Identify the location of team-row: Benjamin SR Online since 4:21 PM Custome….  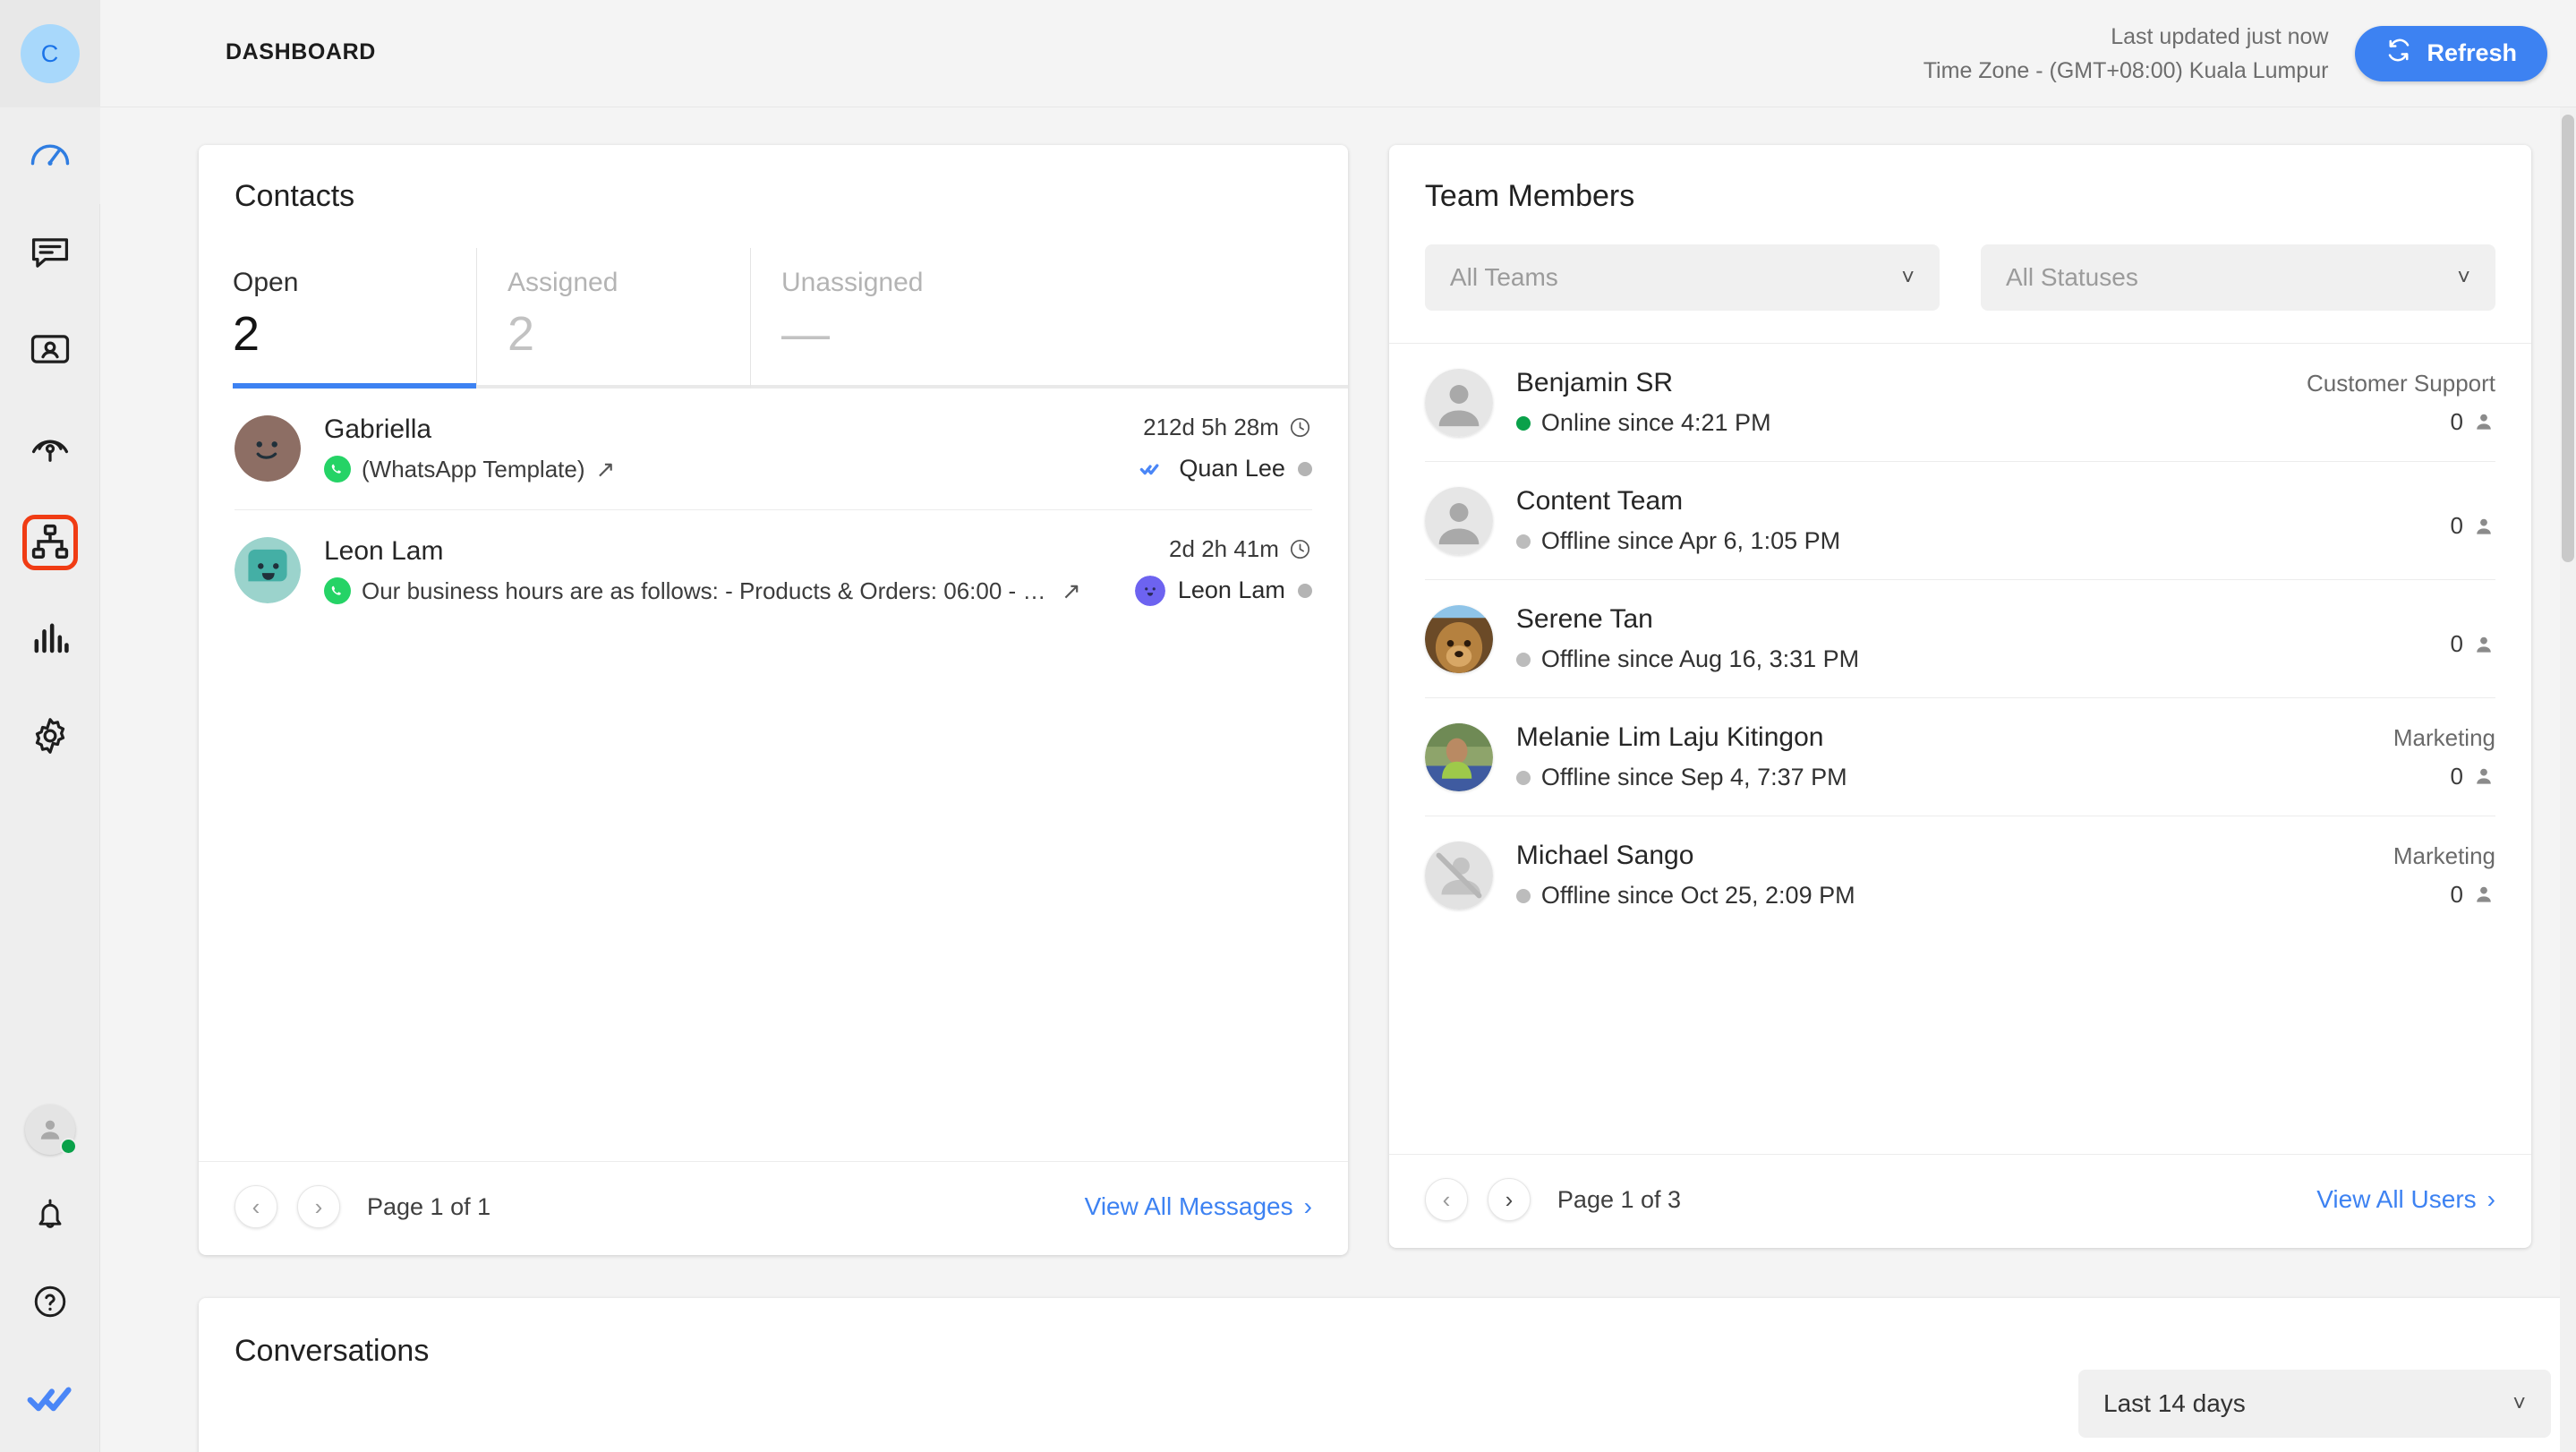
(1959, 403).